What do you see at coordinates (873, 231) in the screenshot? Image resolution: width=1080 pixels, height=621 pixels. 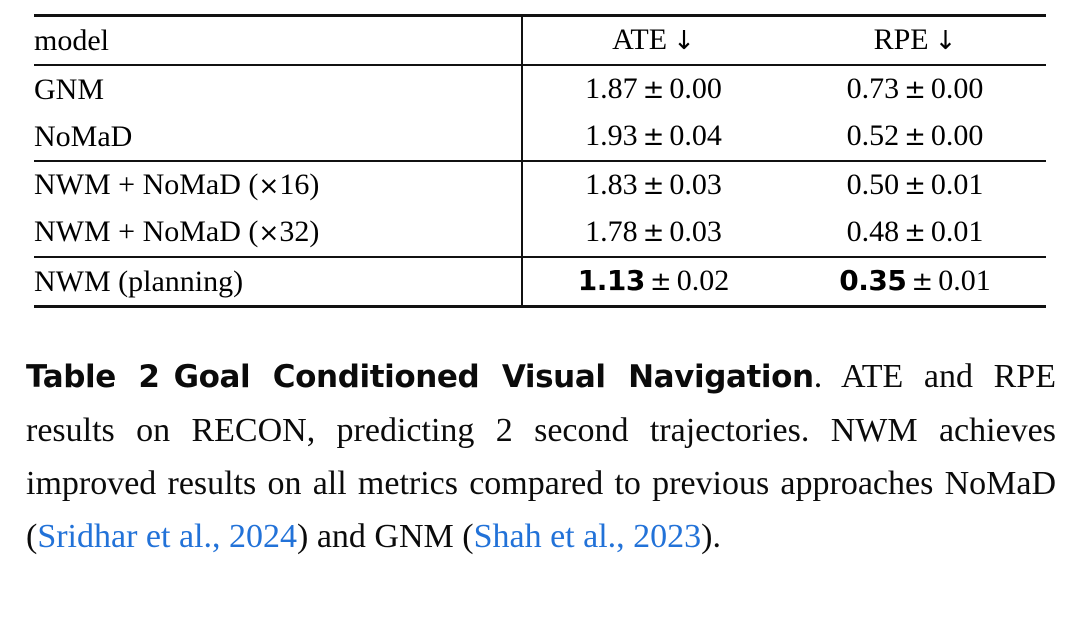 I see `rpe-main-value: 0.48` at bounding box center [873, 231].